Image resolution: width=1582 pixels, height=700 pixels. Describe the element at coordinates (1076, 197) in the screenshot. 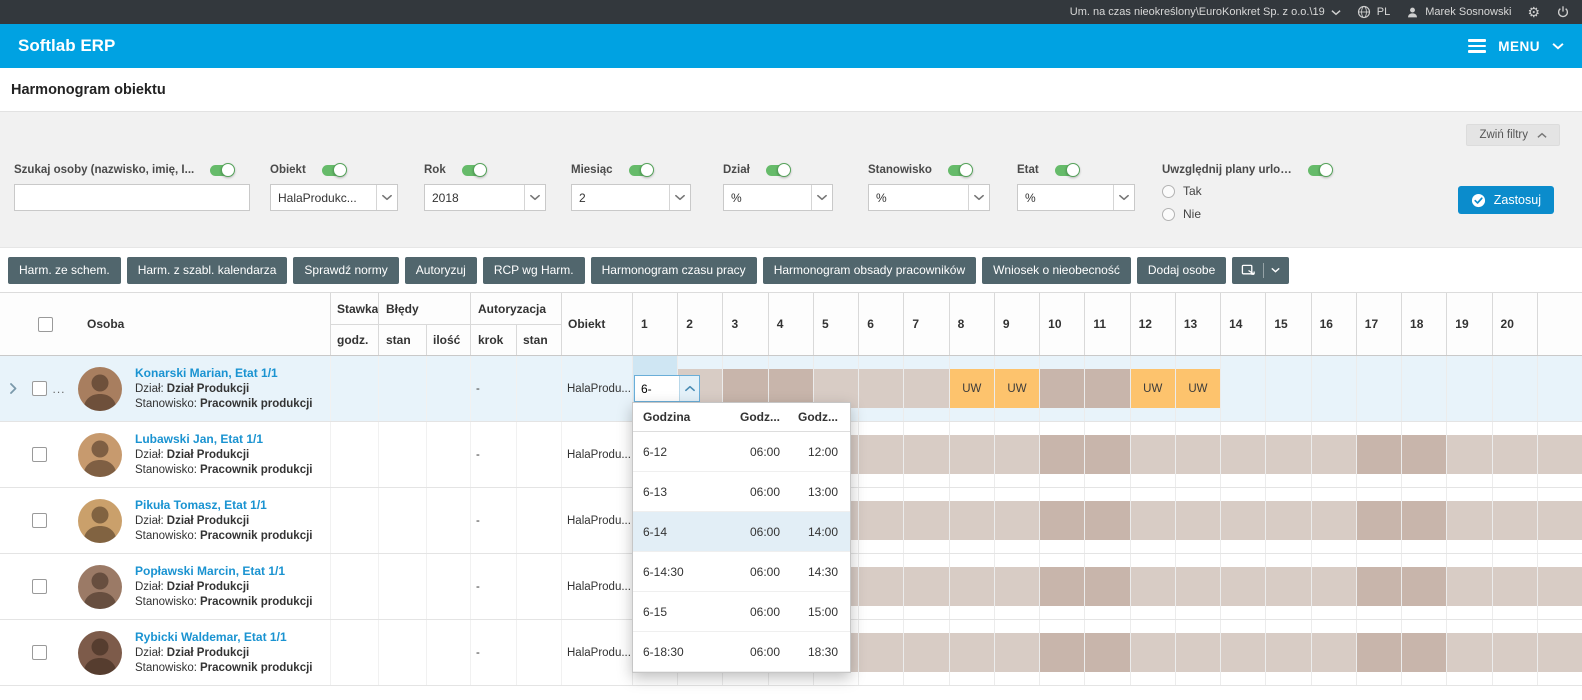

I see `etat-select: %` at that location.